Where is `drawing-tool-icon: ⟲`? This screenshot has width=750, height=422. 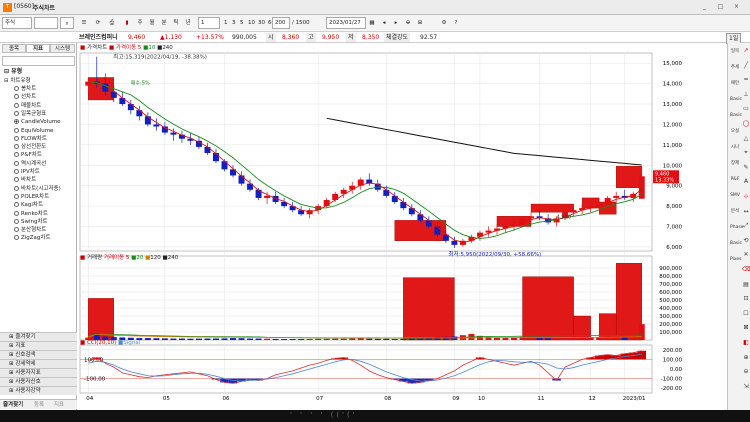
drawing-tool-icon: ⟲ is located at coordinates (746, 241).